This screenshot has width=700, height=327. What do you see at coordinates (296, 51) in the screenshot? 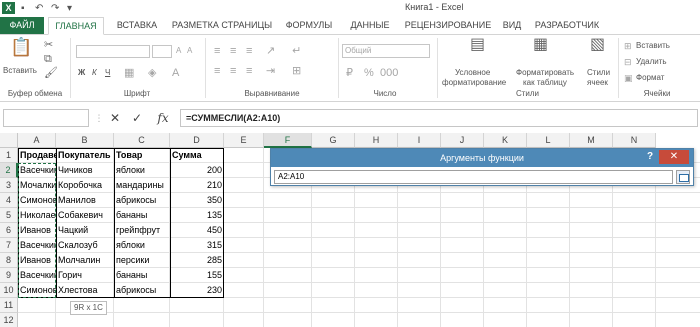
I see `wrap-text-icon: ↵` at bounding box center [296, 51].